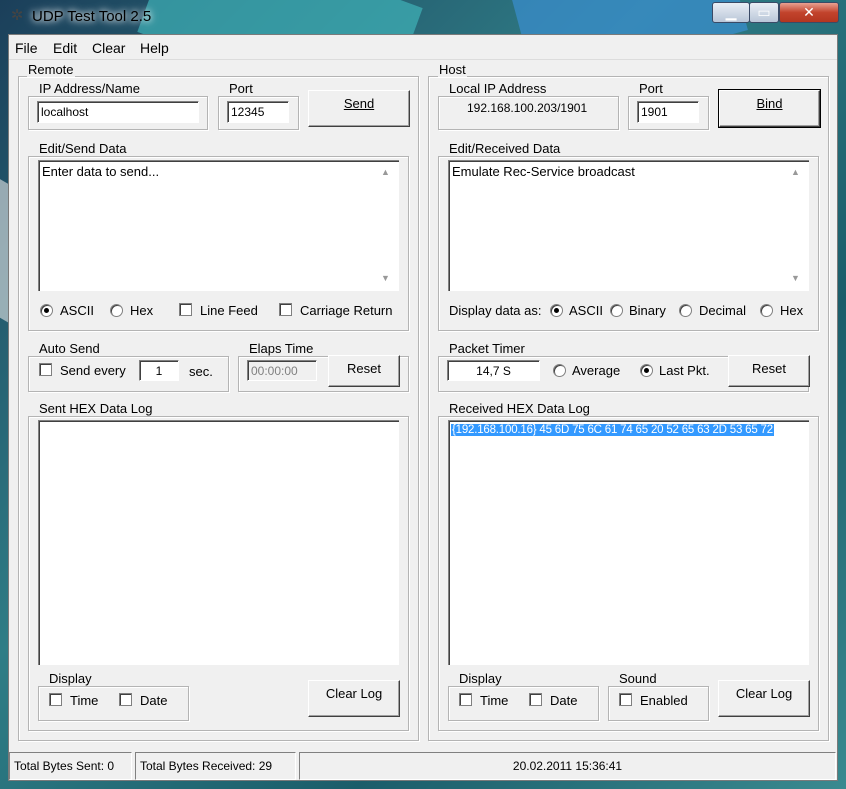 The width and height of the screenshot is (846, 789). What do you see at coordinates (215, 766) in the screenshot?
I see `status-bytes-received: Total Bytes Received: 29` at bounding box center [215, 766].